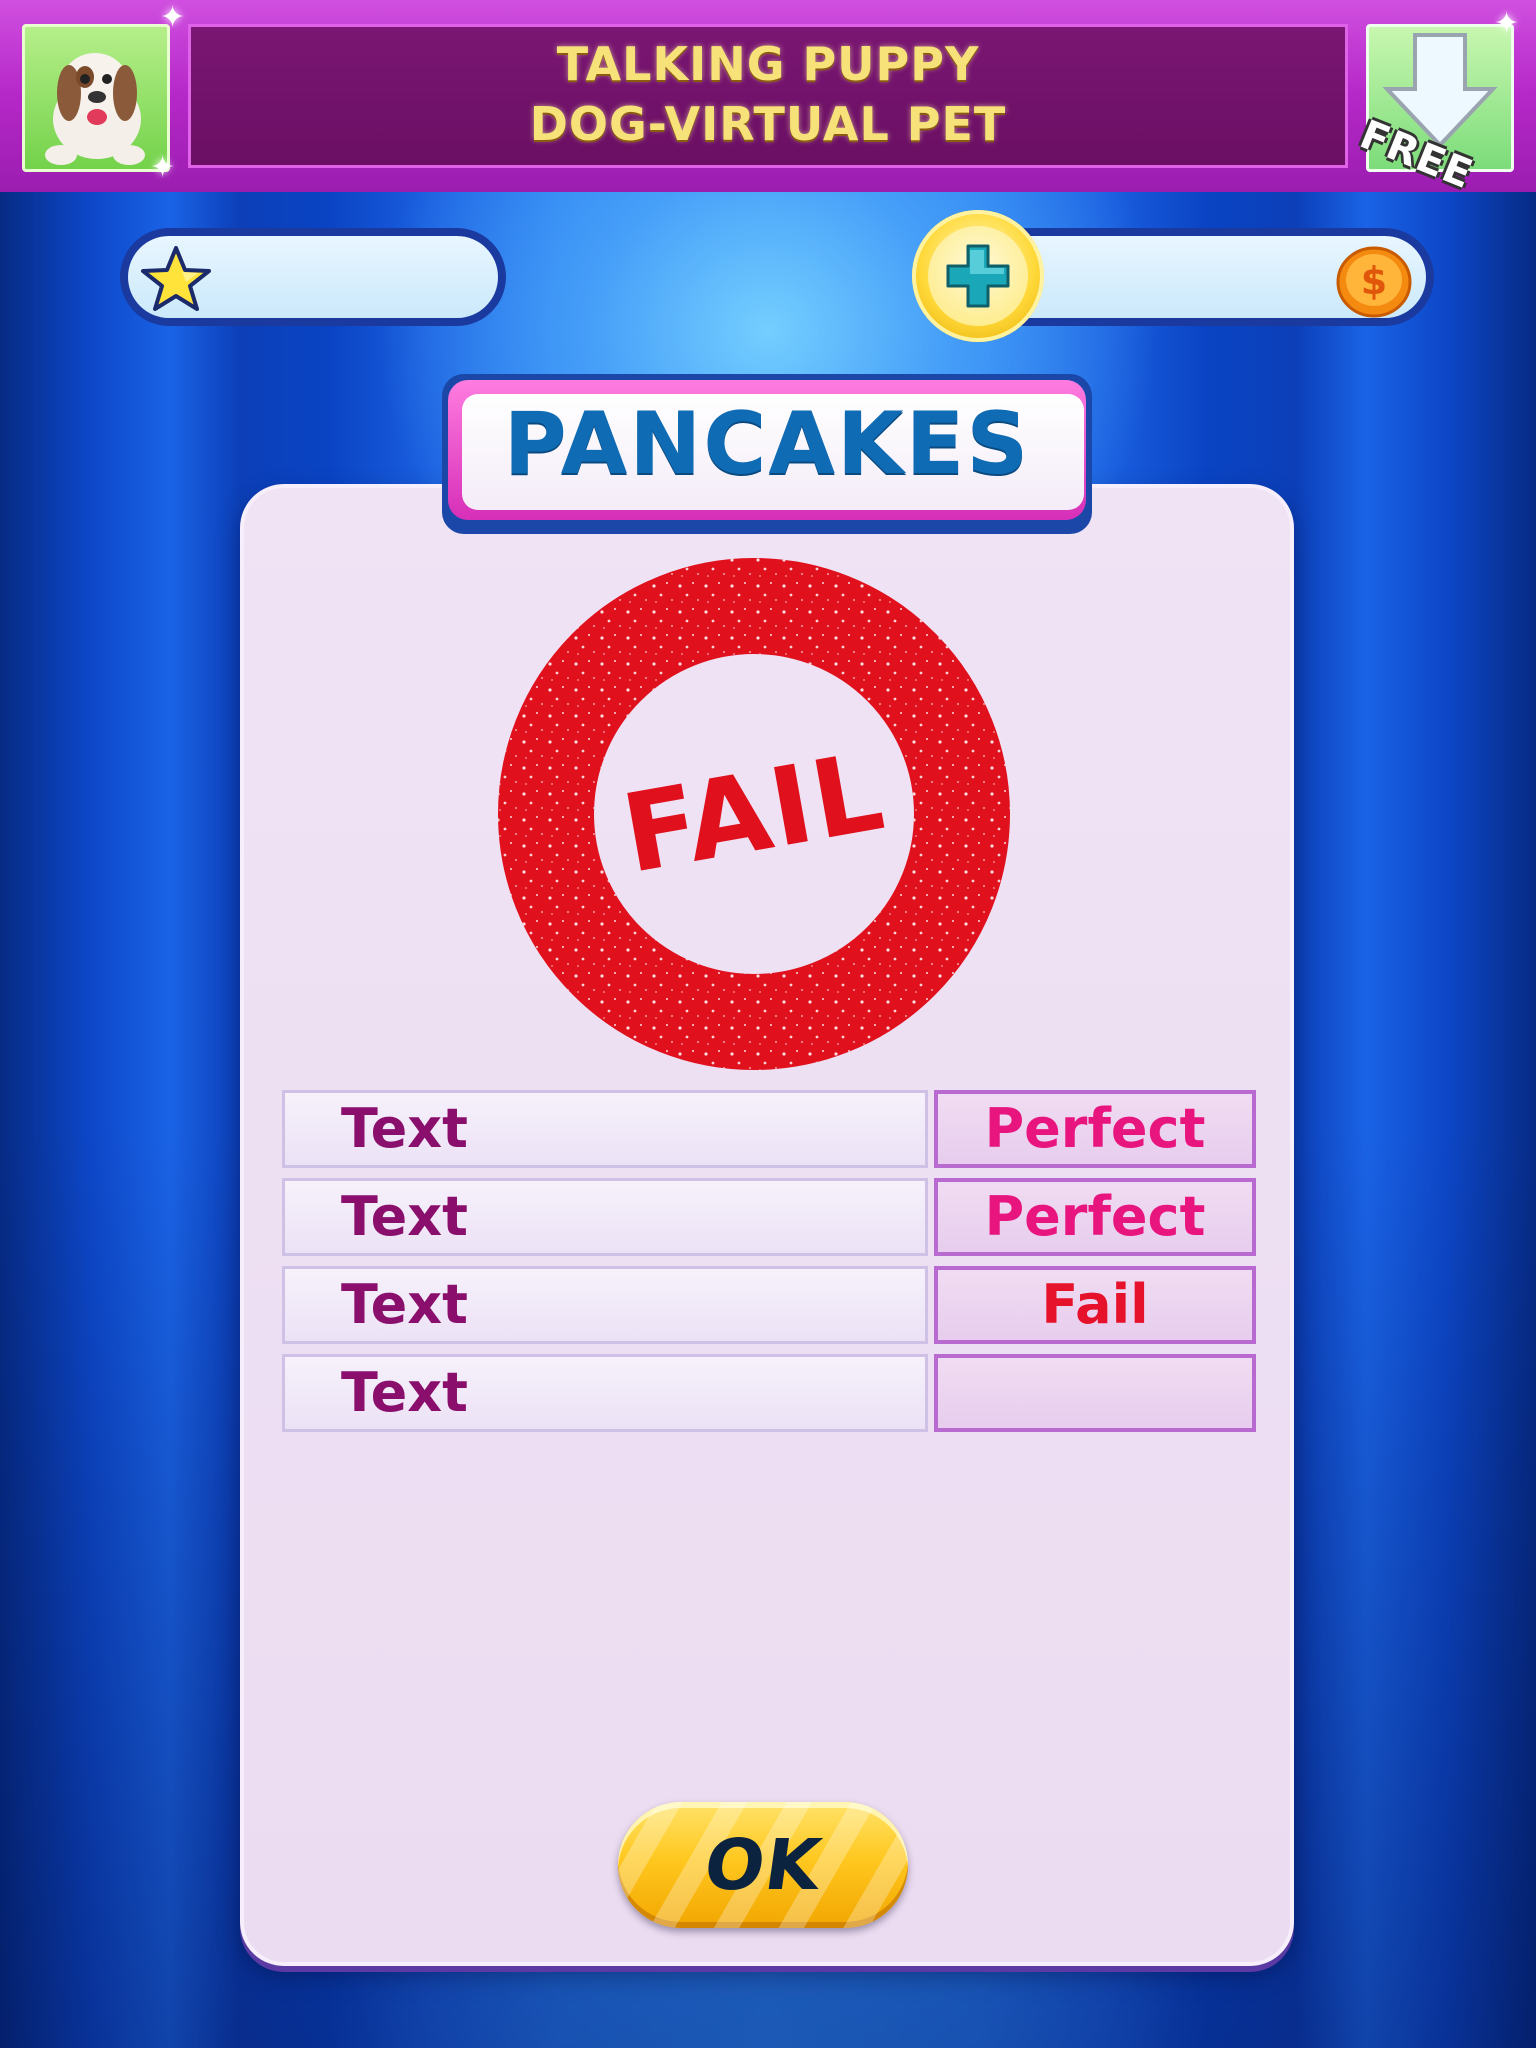  I want to click on dollar-coin-icon: $, so click(1374, 282).